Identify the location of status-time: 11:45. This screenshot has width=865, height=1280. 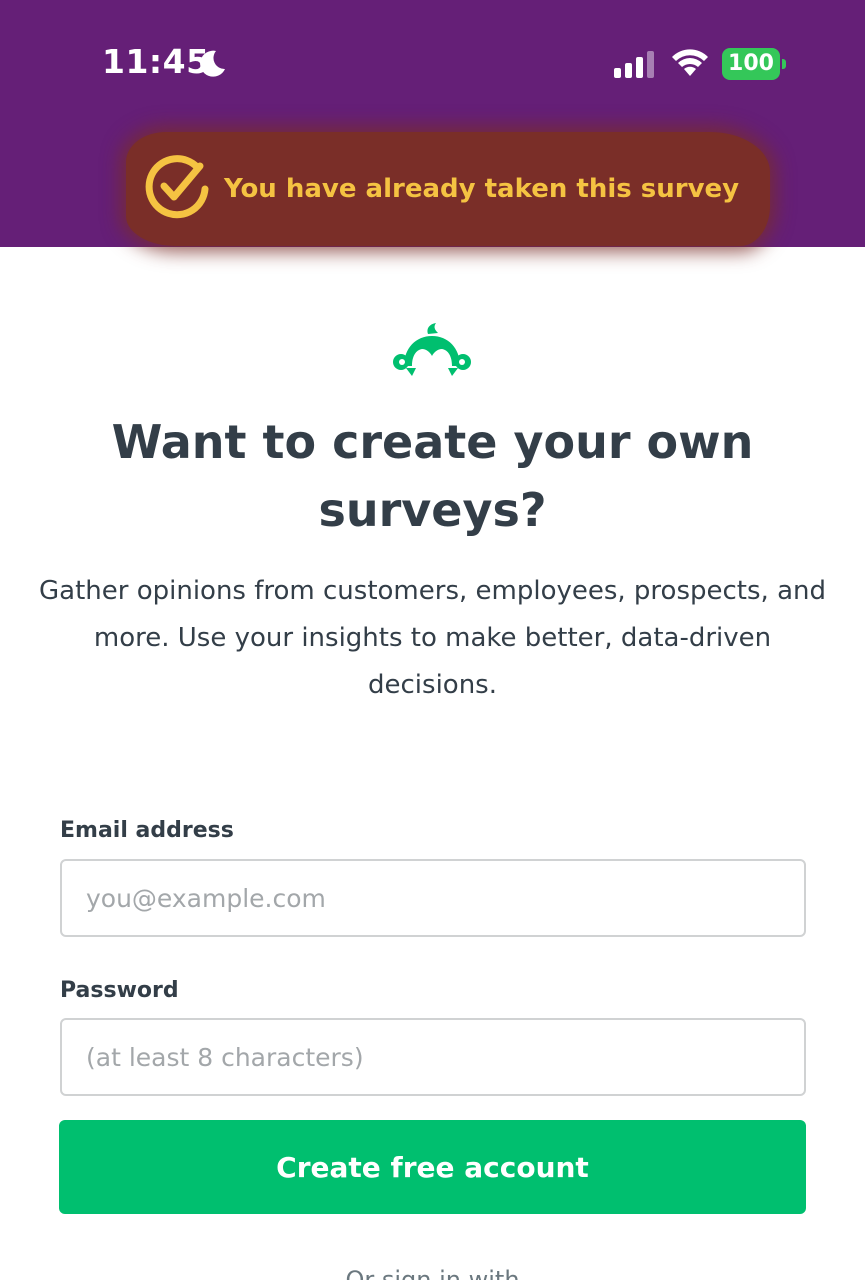
(156, 61).